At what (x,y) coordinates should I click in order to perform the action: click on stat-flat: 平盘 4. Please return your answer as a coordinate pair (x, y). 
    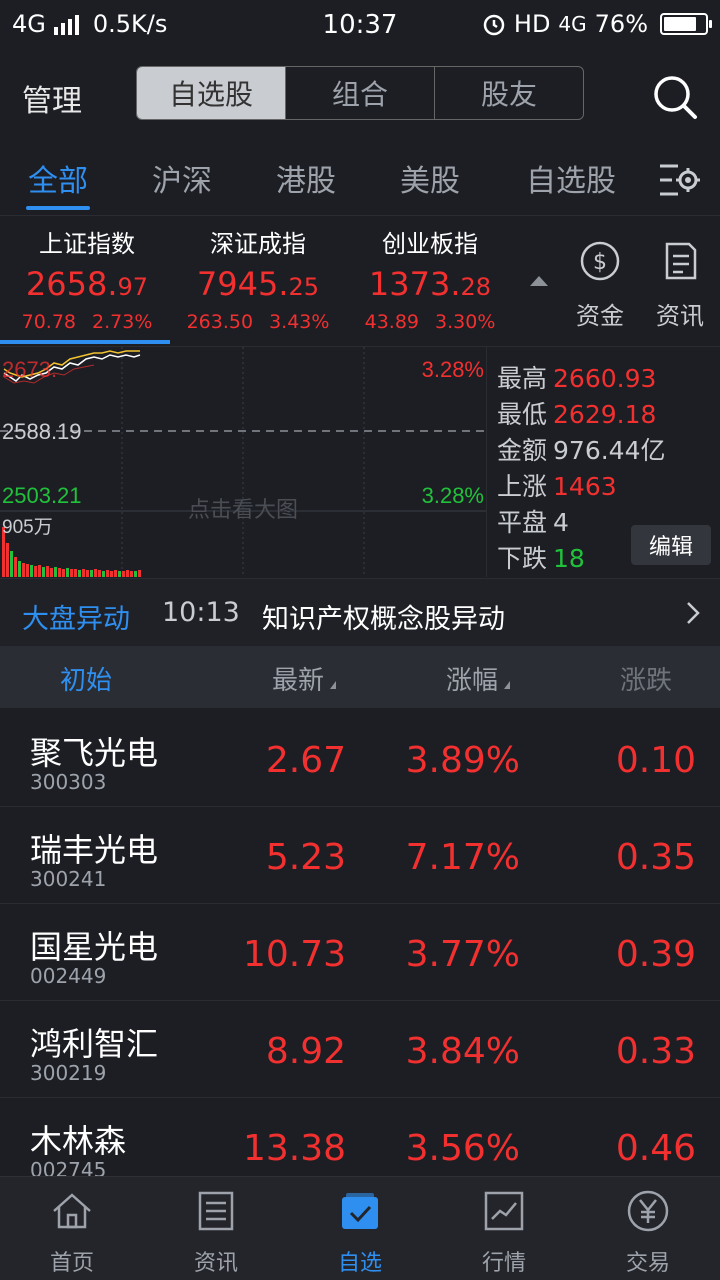
    Looking at the image, I should click on (533, 522).